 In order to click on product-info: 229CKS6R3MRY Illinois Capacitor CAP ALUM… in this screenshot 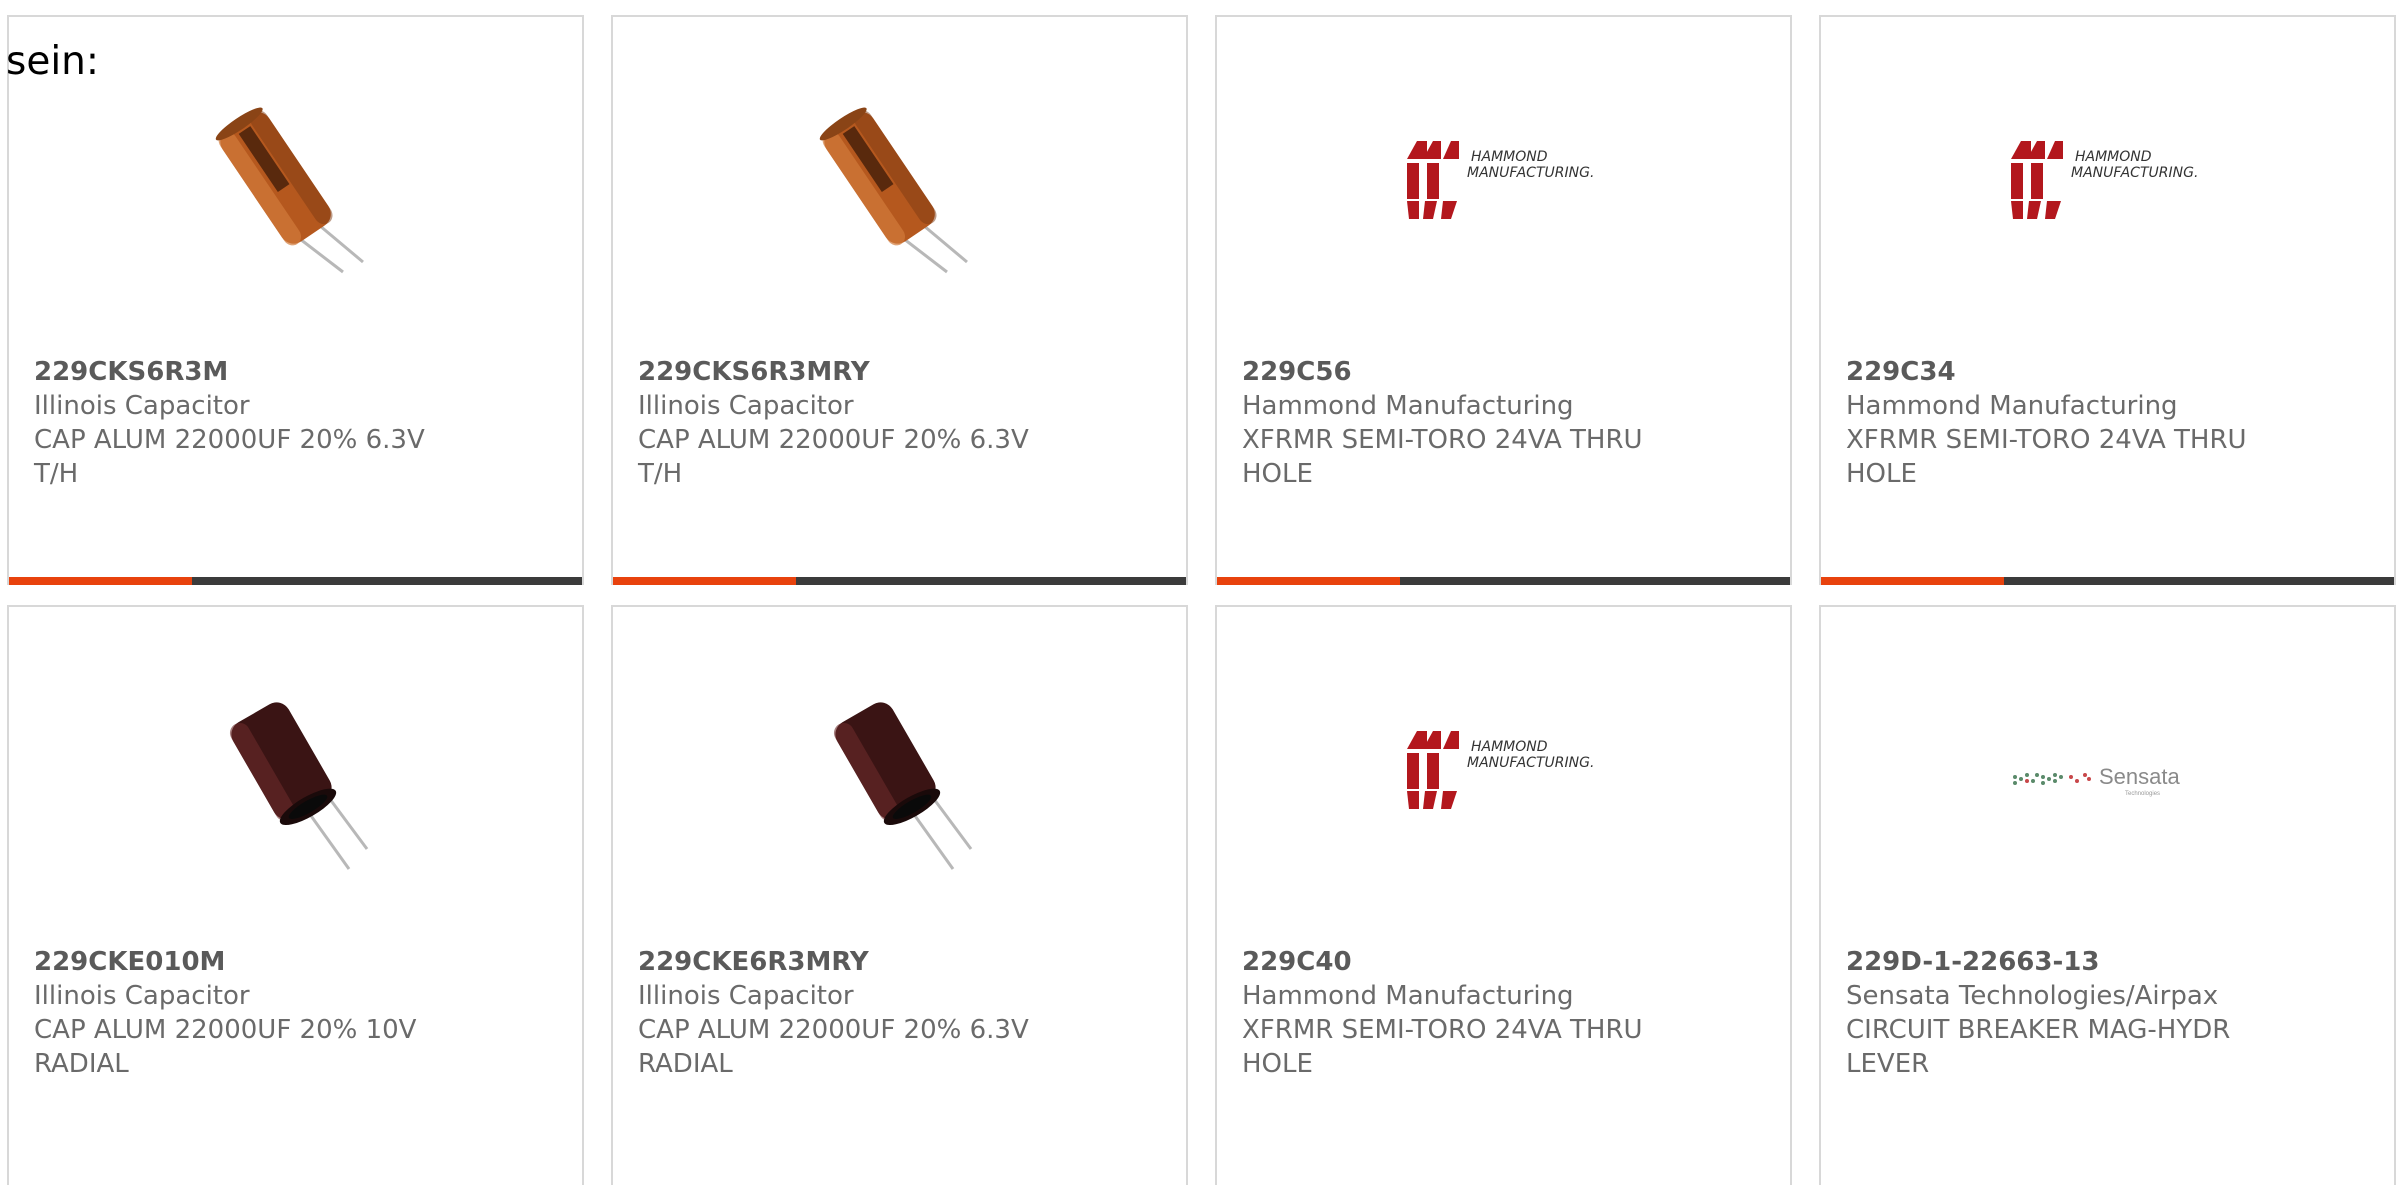, I will do `click(902, 423)`.